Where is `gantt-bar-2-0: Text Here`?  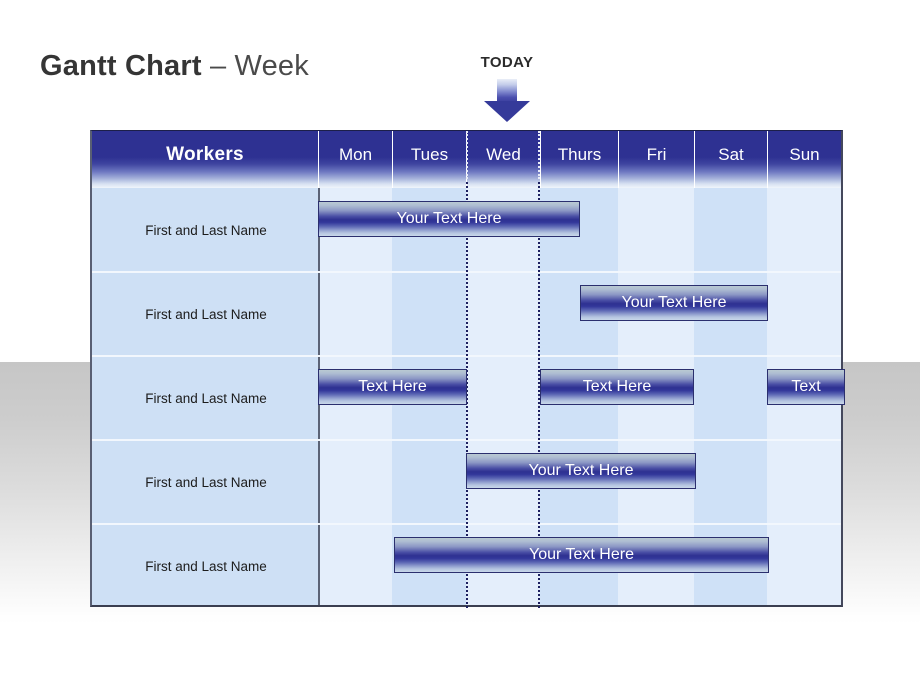
gantt-bar-2-0: Text Here is located at coordinates (392, 387).